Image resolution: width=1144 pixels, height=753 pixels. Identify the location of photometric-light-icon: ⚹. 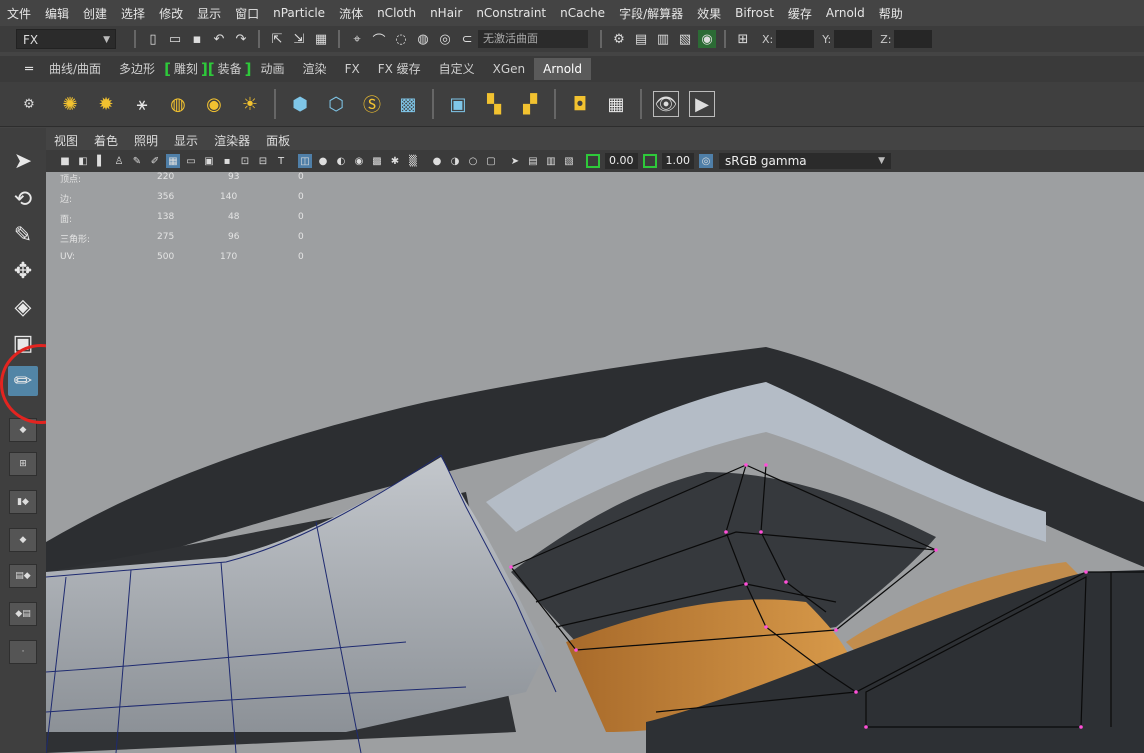
(142, 104).